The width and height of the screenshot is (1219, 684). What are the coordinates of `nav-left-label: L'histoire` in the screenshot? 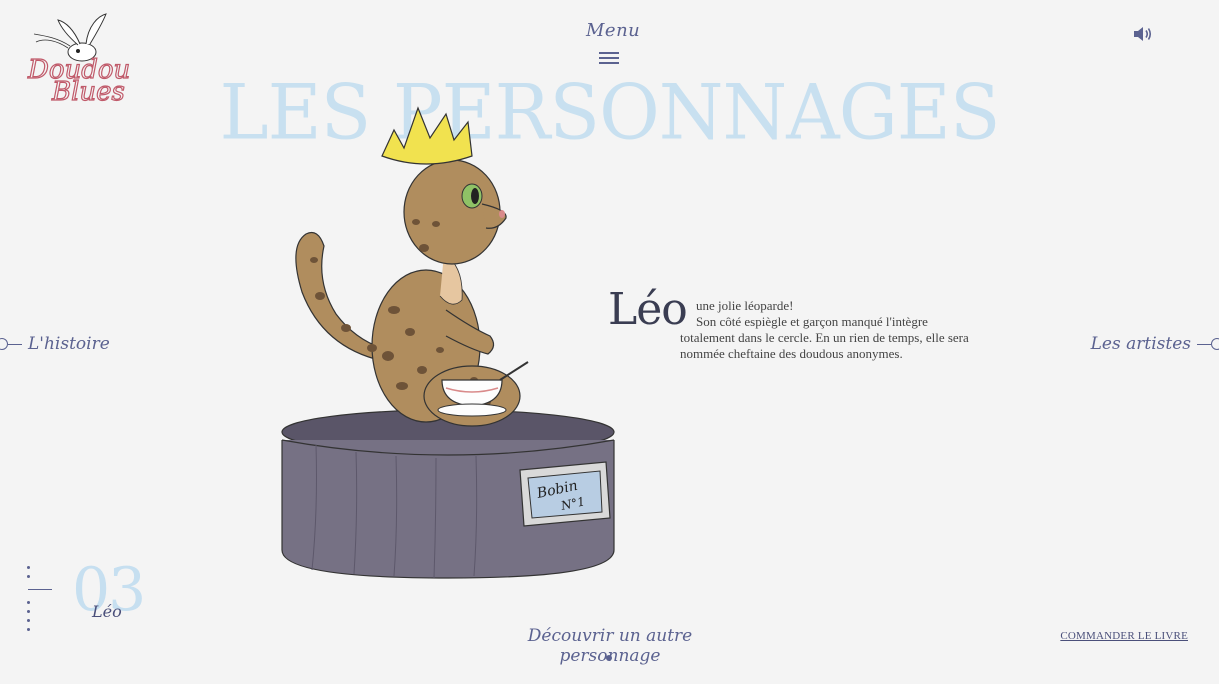 It's located at (69, 344).